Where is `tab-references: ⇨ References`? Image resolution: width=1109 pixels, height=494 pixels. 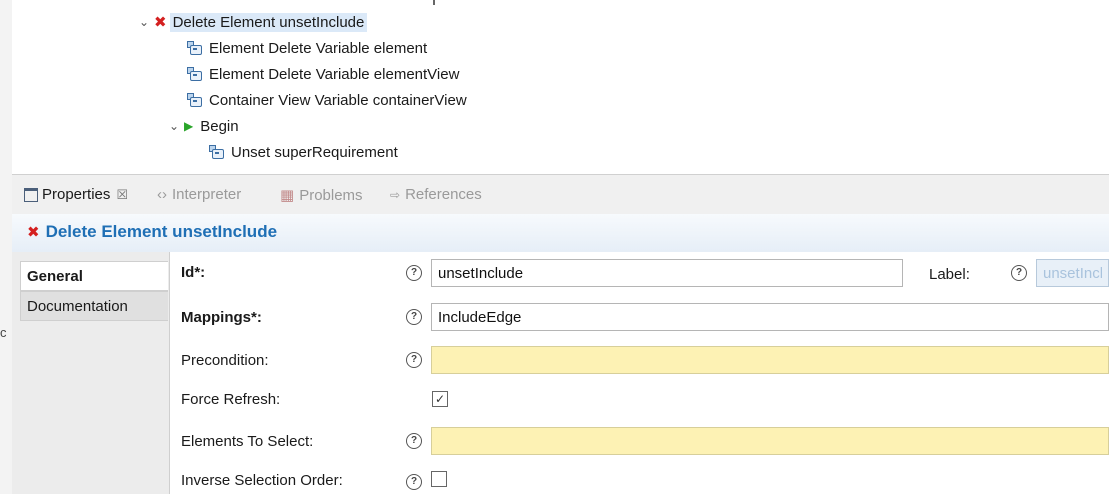
tab-references: ⇨ References is located at coordinates (436, 194).